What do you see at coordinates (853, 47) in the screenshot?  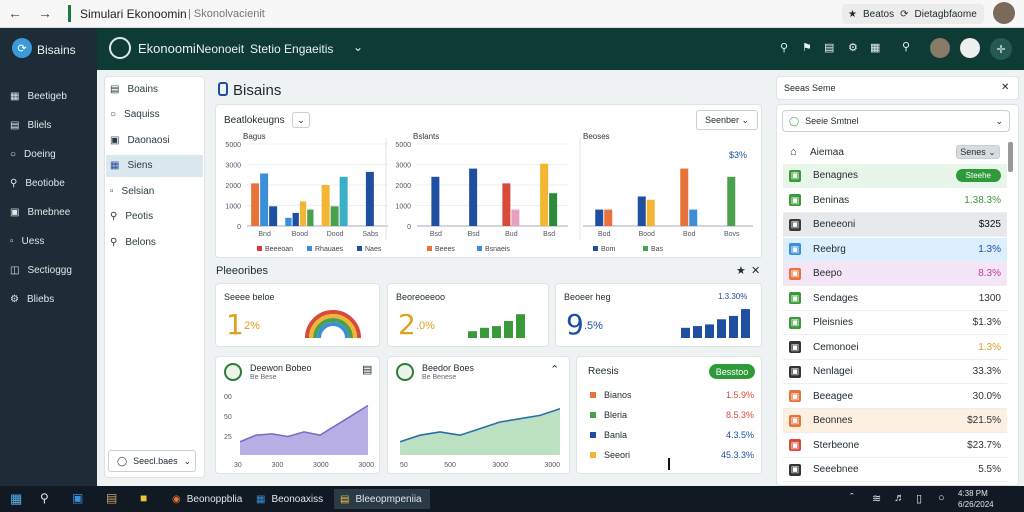 I see `gear-icon: ⚙` at bounding box center [853, 47].